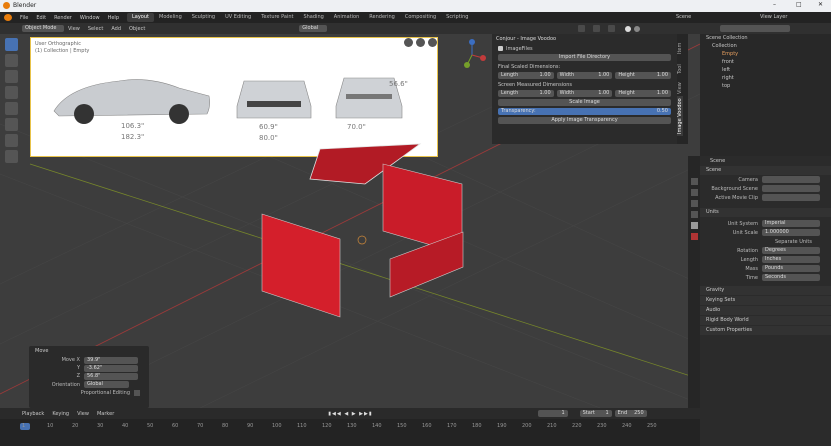 Image resolution: width=831 pixels, height=446 pixels. Describe the element at coordinates (680, 116) in the screenshot. I see `tab-image-voodoo: Image Voodoo` at that location.